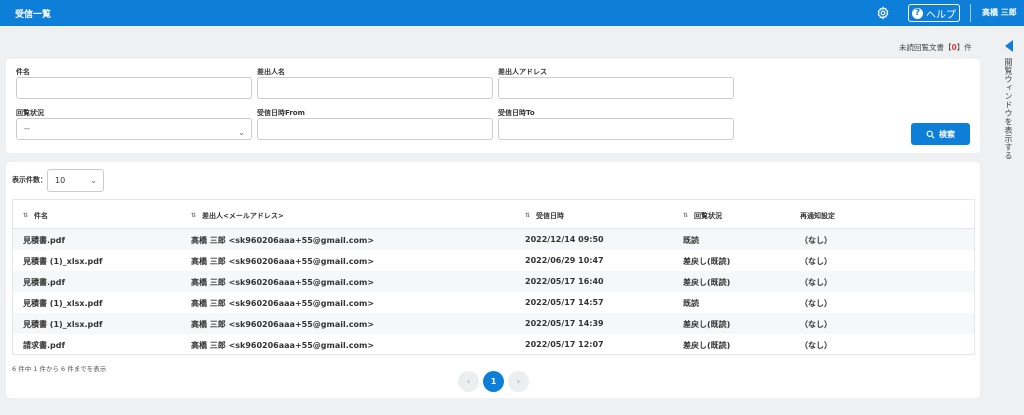  What do you see at coordinates (237, 216) in the screenshot?
I see `column-header-sender: ⇅ 差出人<メールアドレス>` at bounding box center [237, 216].